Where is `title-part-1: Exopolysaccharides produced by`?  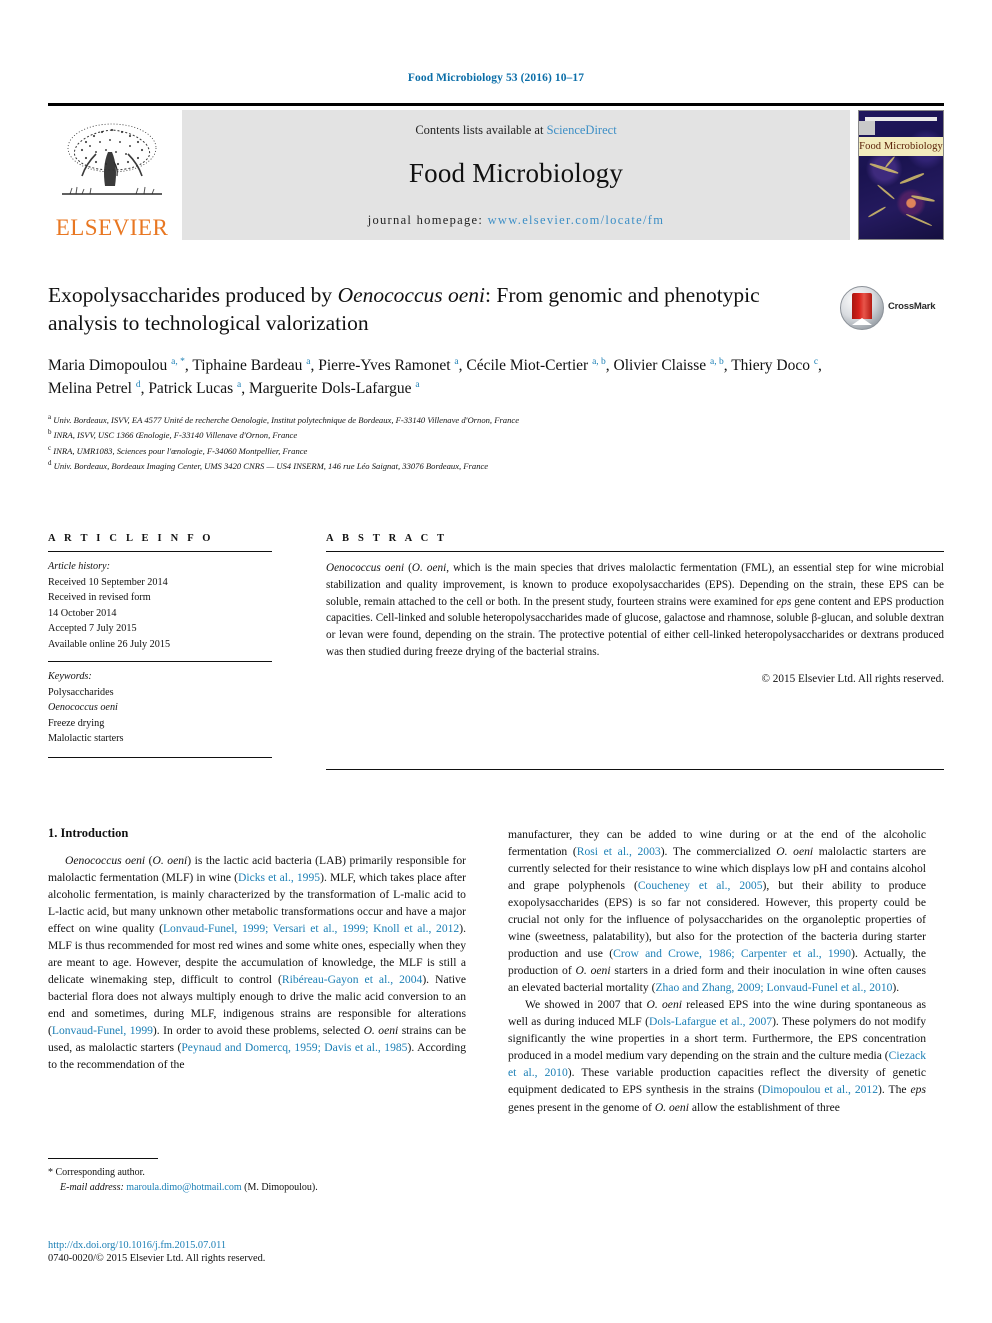 title-part-1: Exopolysaccharides produced by is located at coordinates (193, 295).